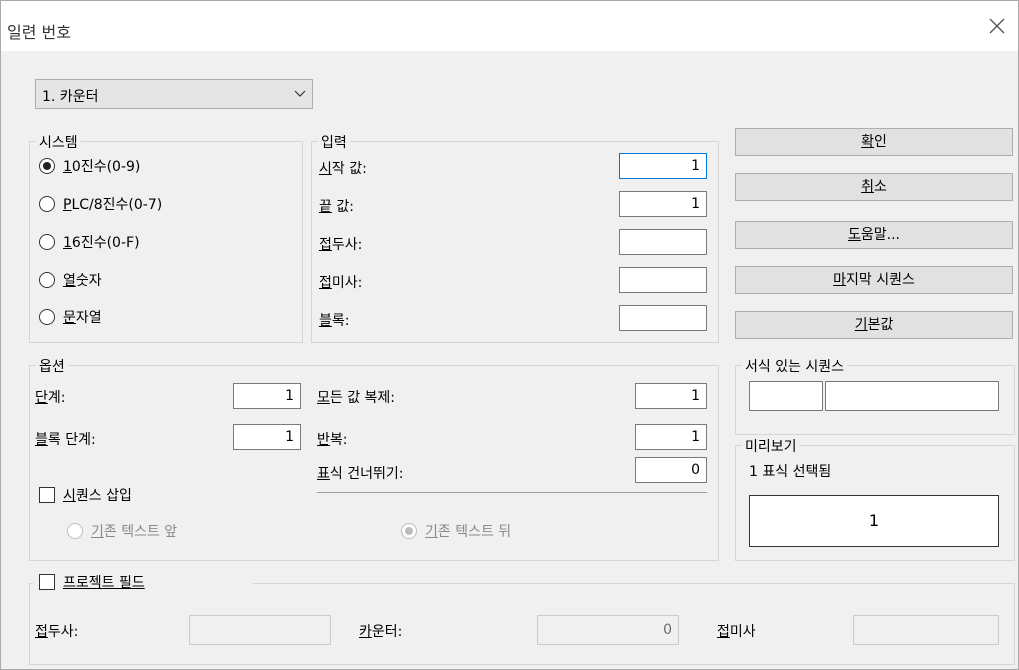 This screenshot has height=670, width=1019. What do you see at coordinates (663, 166) in the screenshot?
I see `start-value-input: 1` at bounding box center [663, 166].